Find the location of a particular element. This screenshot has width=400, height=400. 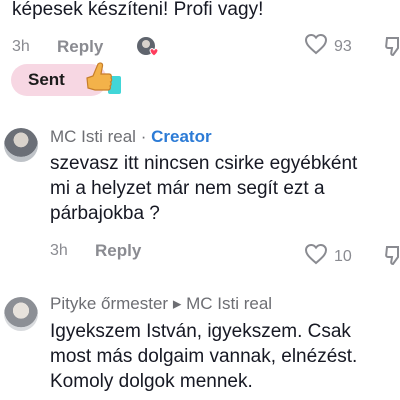

comment-line: párbajokba ? is located at coordinates (105, 213).